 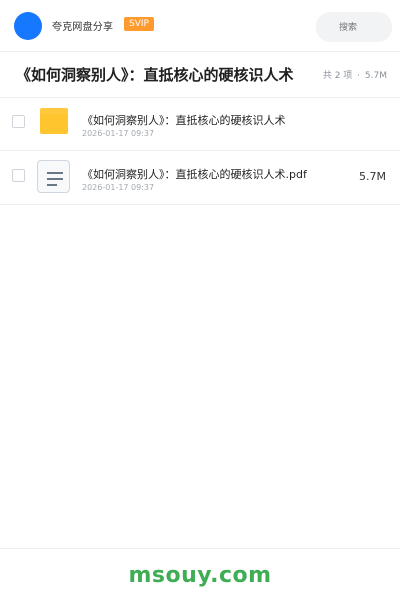 I want to click on footer: msouy.com, so click(x=200, y=574).